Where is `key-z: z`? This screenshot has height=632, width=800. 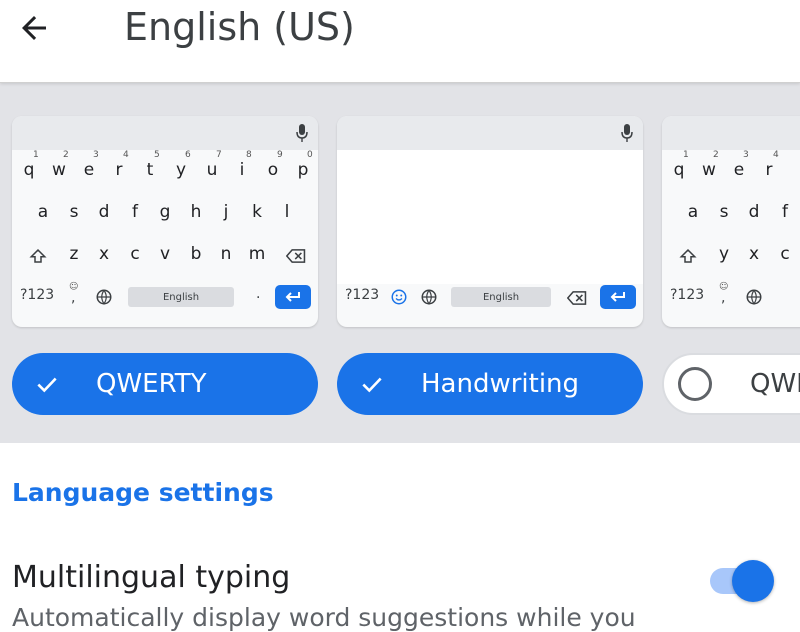 key-z: z is located at coordinates (74, 254).